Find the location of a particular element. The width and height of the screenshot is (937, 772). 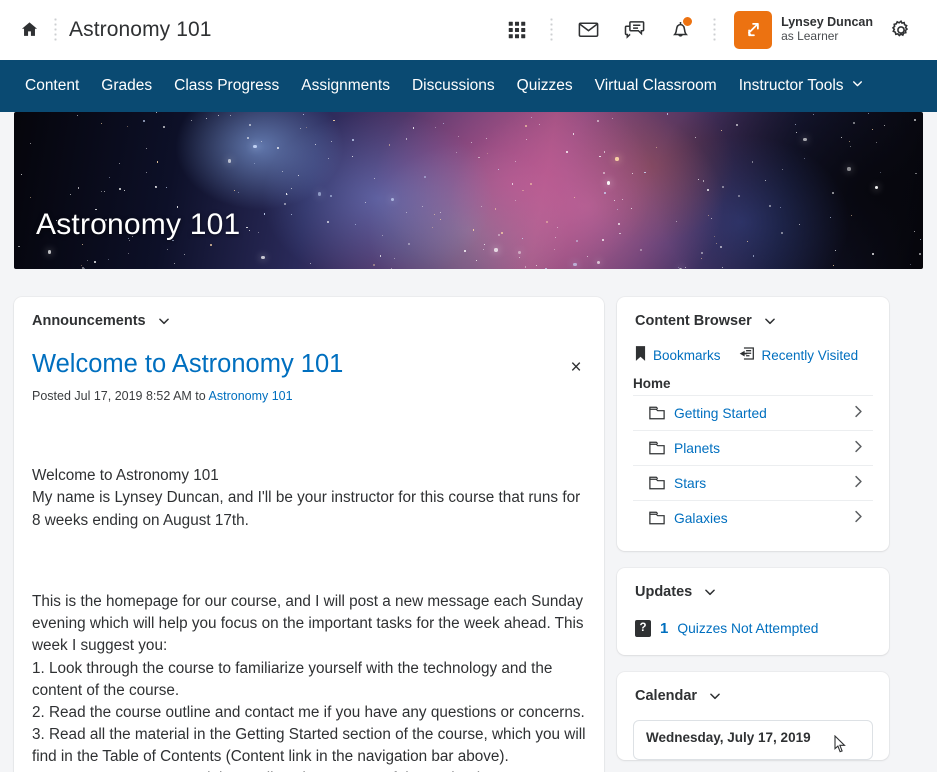

update-item-quizzes: ? 1 Quizzes Not Attempted is located at coordinates (753, 623).